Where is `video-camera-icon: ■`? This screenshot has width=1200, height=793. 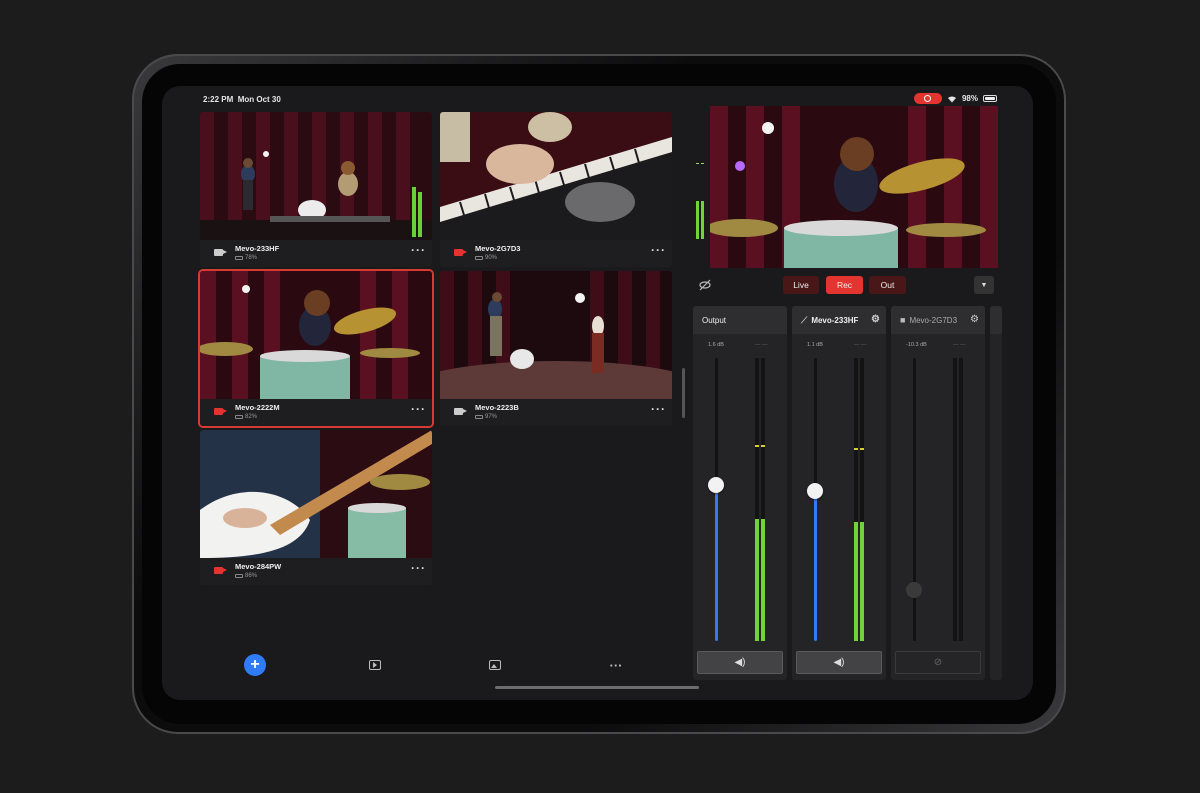 video-camera-icon: ■ is located at coordinates (903, 320).